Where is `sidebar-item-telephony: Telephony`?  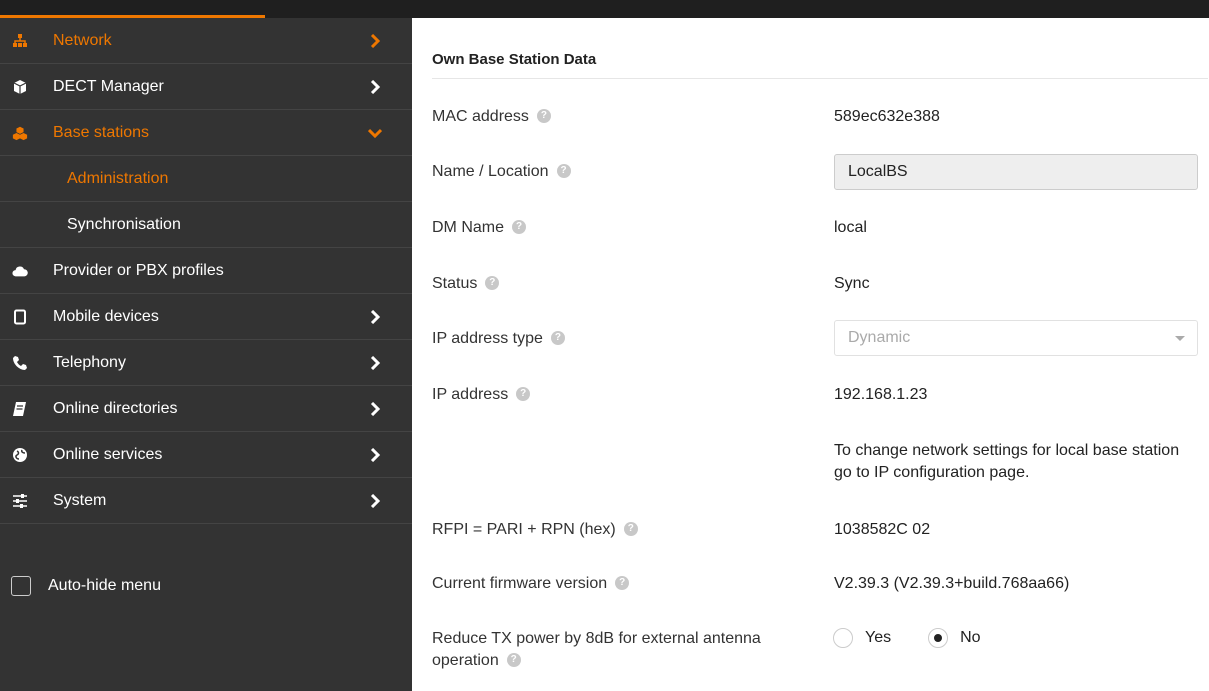
sidebar-item-telephony: Telephony is located at coordinates (206, 363).